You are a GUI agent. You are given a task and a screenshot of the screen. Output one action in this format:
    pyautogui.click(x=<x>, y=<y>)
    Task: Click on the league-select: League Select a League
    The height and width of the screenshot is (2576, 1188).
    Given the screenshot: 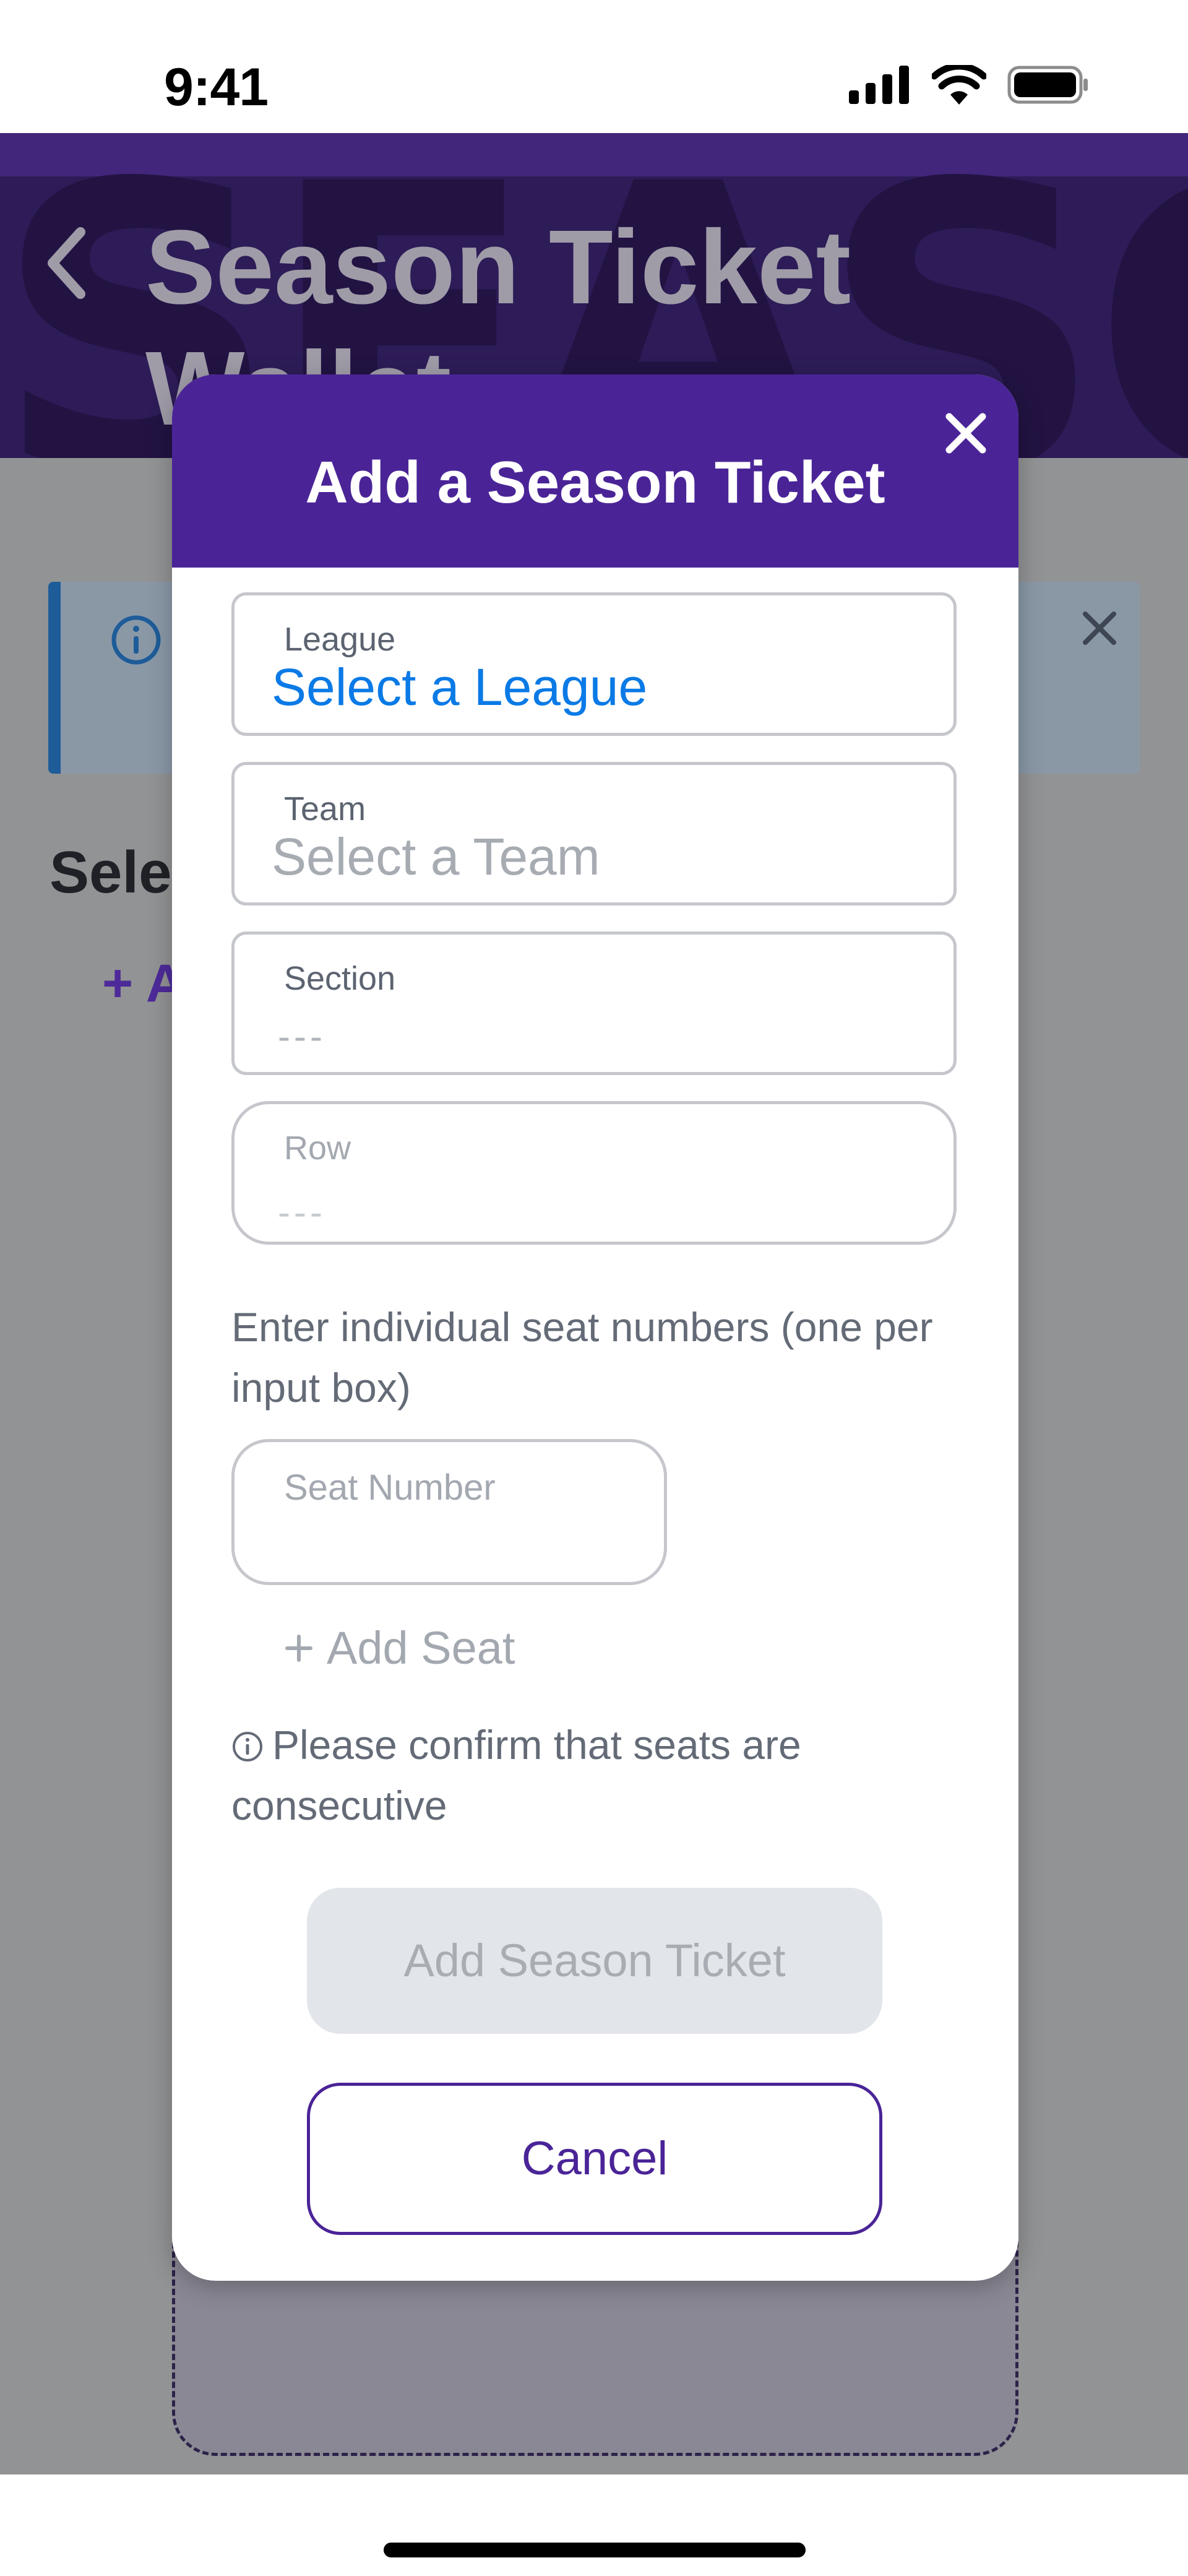 What is the action you would take?
    pyautogui.click(x=594, y=664)
    